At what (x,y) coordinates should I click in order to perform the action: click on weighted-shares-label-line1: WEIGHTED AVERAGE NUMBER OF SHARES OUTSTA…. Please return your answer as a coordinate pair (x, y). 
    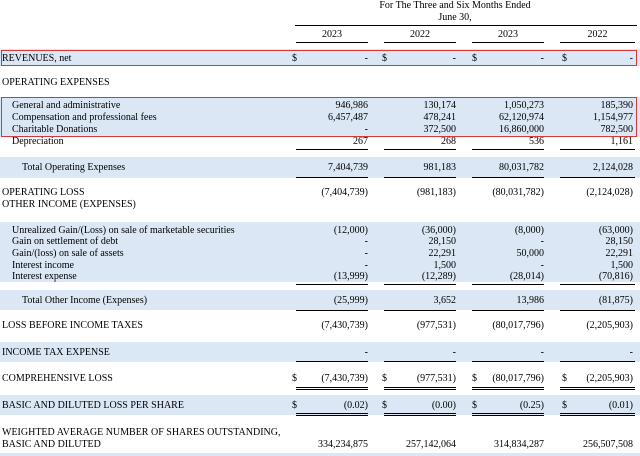
    Looking at the image, I should click on (141, 432).